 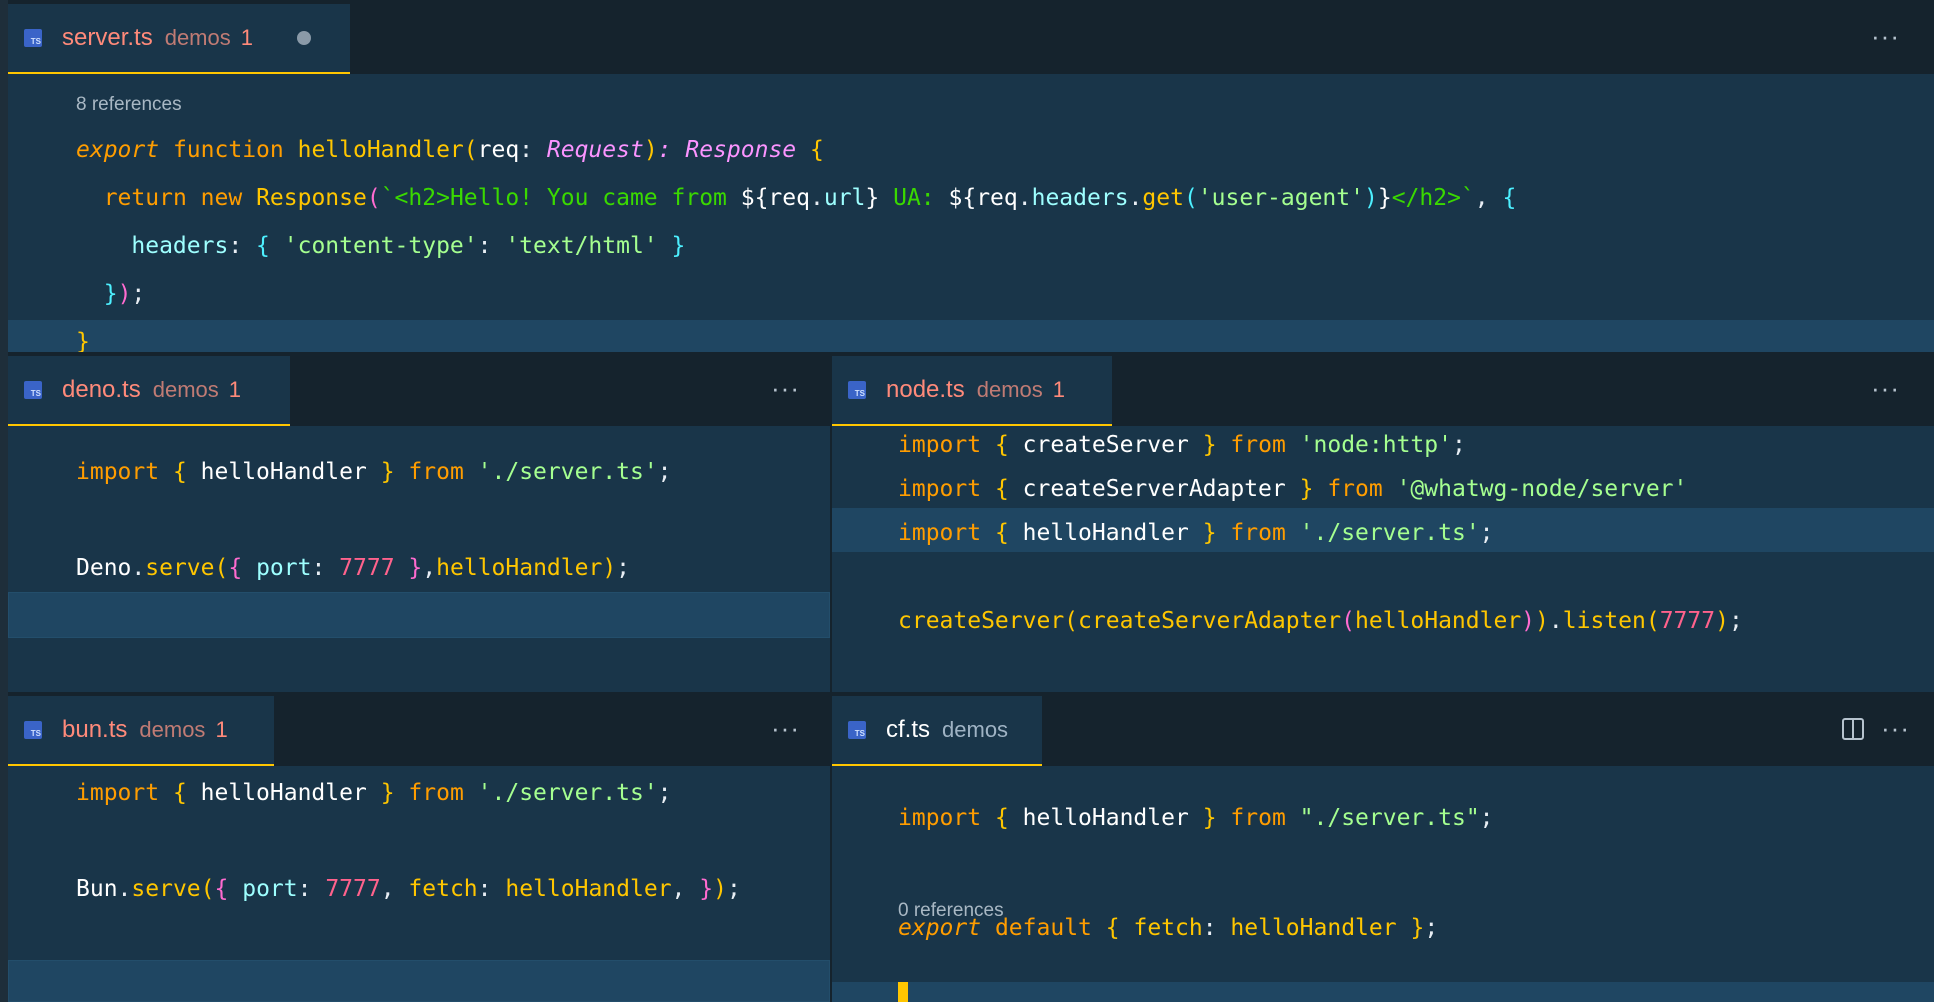 What do you see at coordinates (727, 150) in the screenshot?
I see `code-token: : Response` at bounding box center [727, 150].